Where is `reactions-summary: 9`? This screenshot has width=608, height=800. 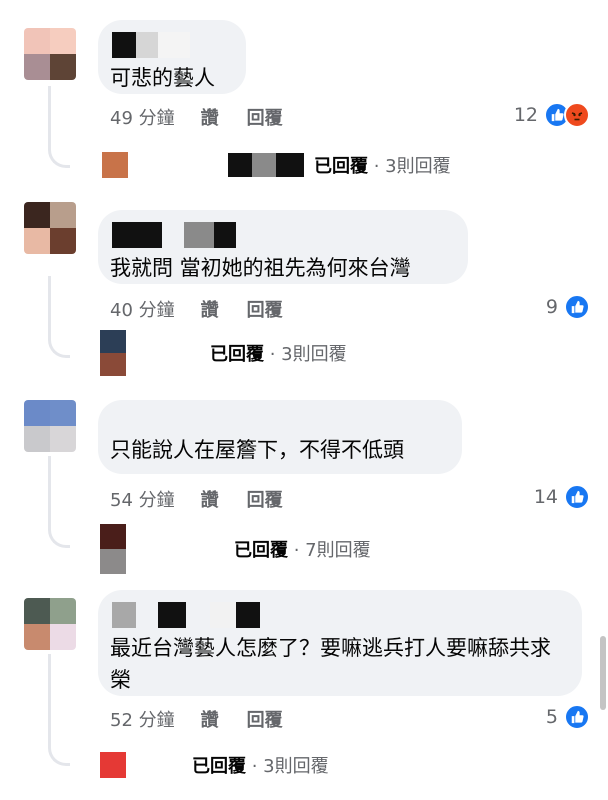 reactions-summary: 9 is located at coordinates (568, 307).